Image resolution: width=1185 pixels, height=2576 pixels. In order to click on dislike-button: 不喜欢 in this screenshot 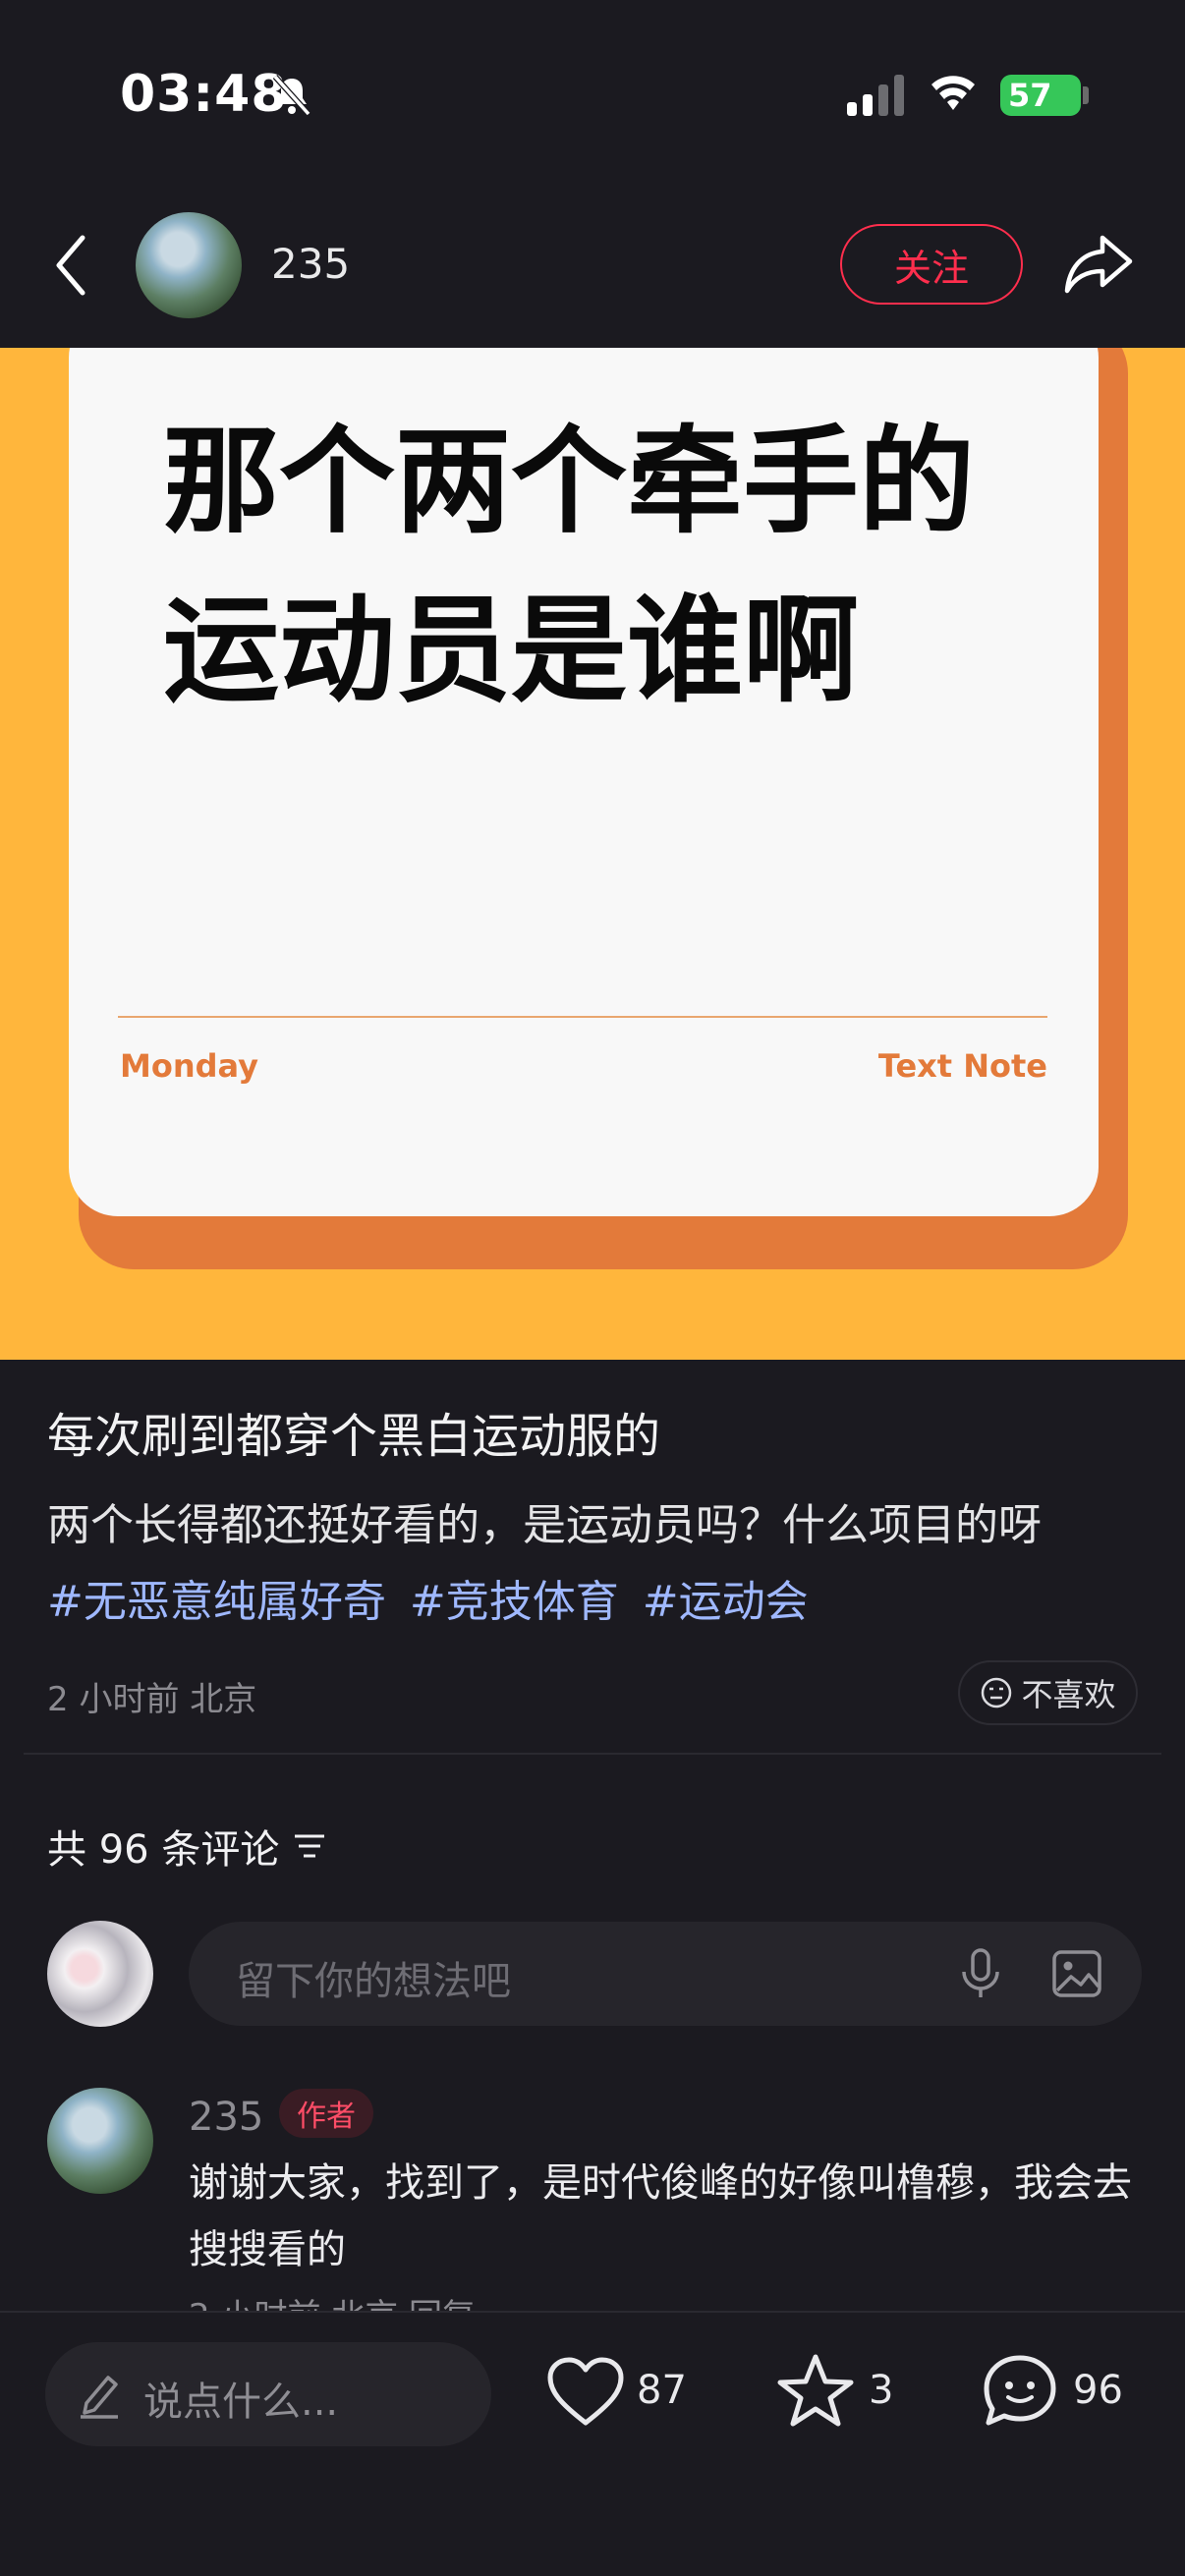, I will do `click(1048, 1692)`.